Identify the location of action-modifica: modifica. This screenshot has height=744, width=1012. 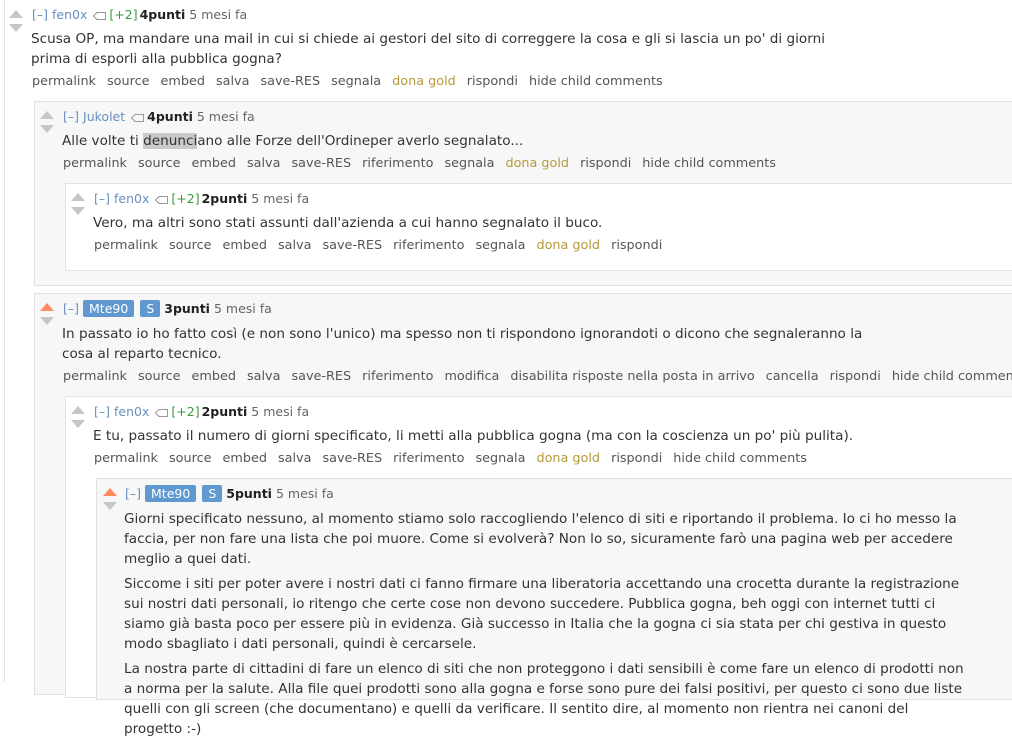
(471, 376).